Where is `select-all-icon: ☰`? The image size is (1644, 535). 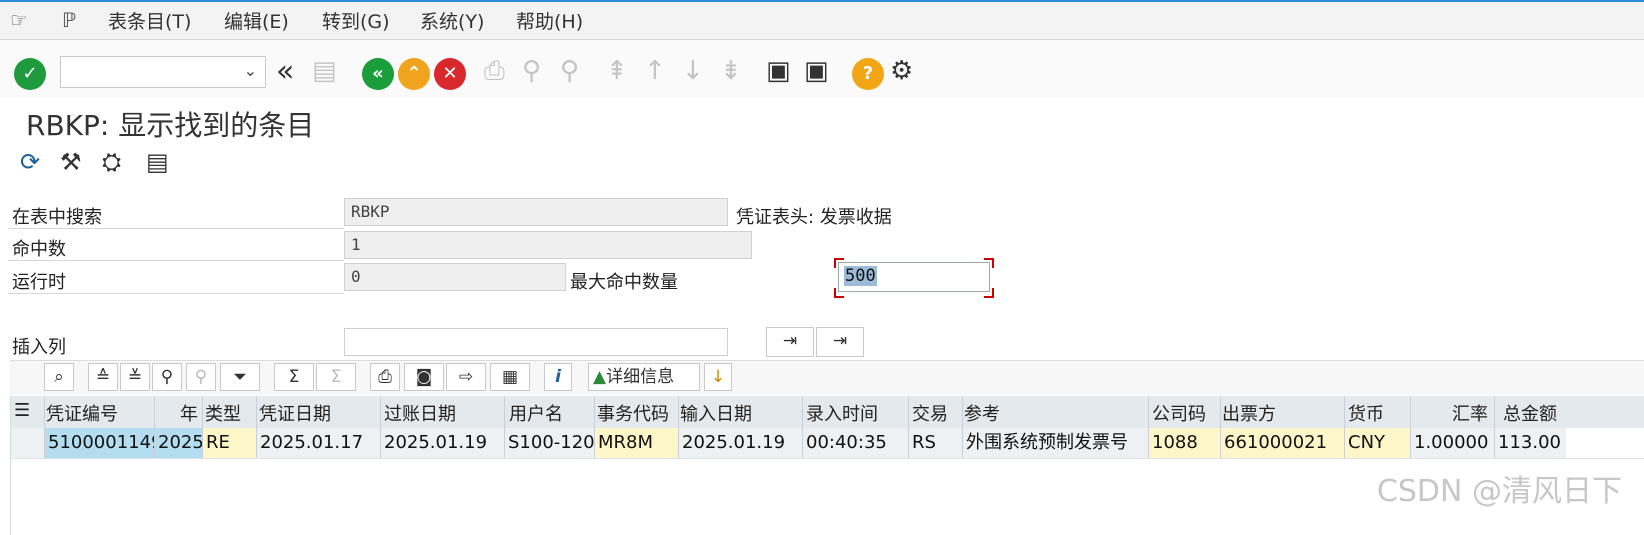 select-all-icon: ☰ is located at coordinates (22, 410).